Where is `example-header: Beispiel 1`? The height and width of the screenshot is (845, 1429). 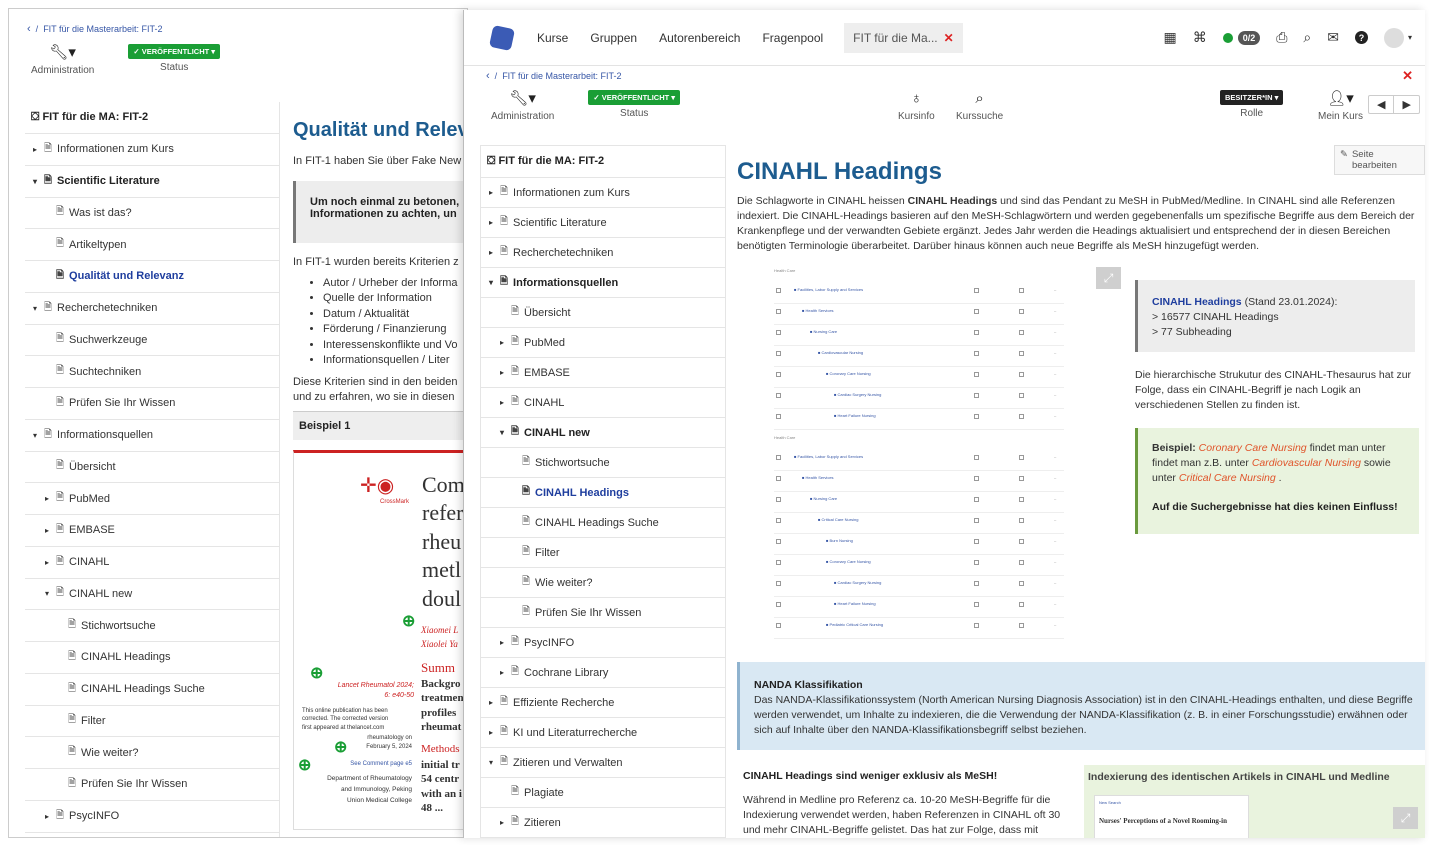
example-header: Beispiel 1 is located at coordinates (380, 425).